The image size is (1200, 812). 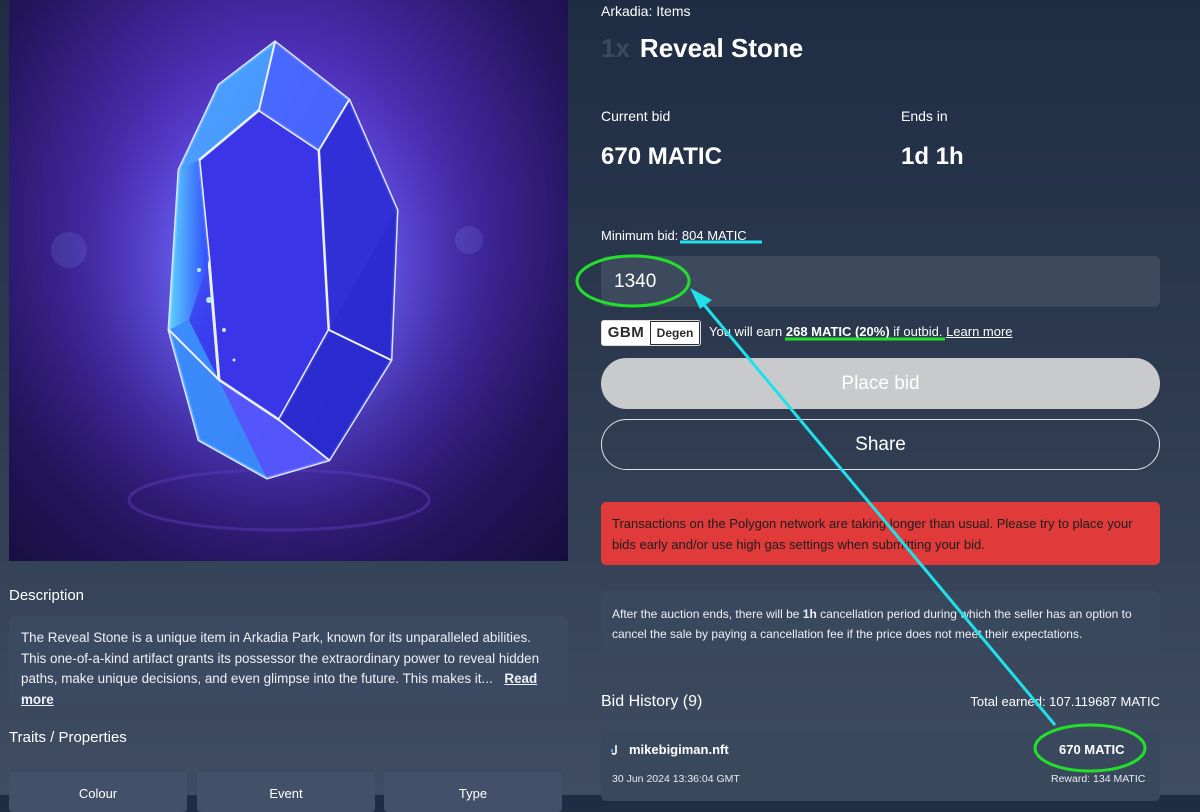 What do you see at coordinates (714, 235) in the screenshot?
I see `minimum-bid-value: 804 MATIC` at bounding box center [714, 235].